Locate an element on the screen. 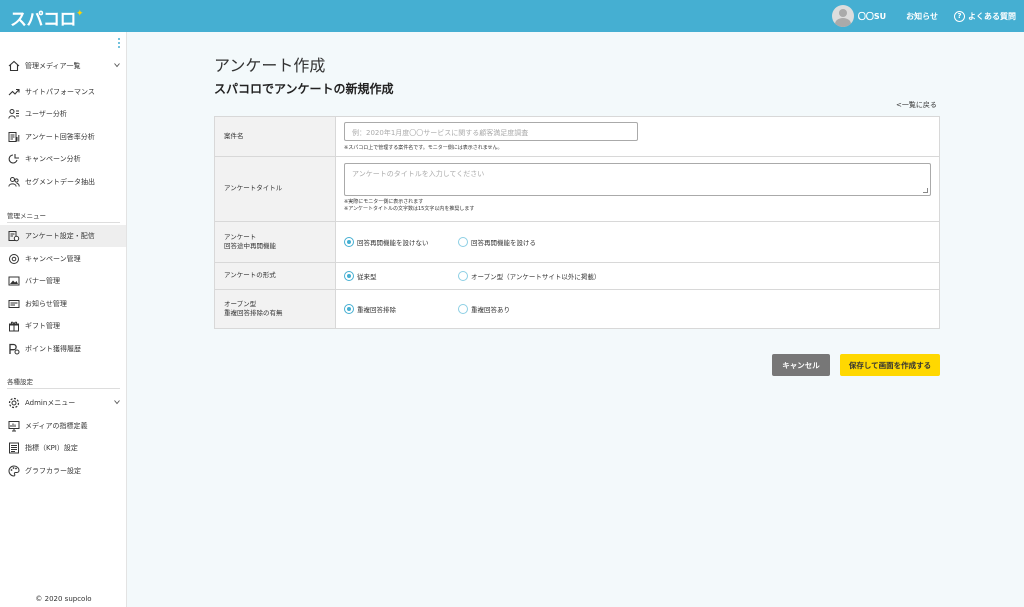 Image resolution: width=1024 pixels, height=607 pixels. header-right: 〇〇SU お知らせ ? よくある質問 is located at coordinates (923, 16).